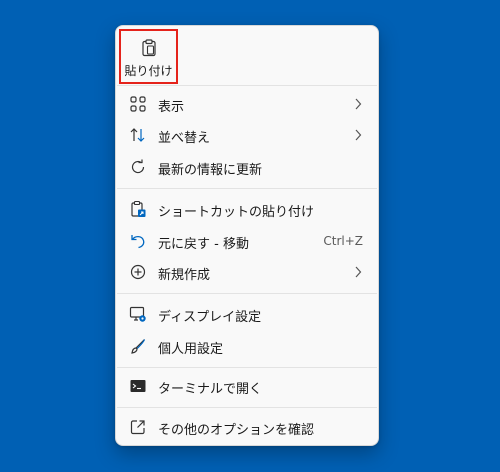  Describe the element at coordinates (138, 346) in the screenshot. I see `brush-icon` at that location.